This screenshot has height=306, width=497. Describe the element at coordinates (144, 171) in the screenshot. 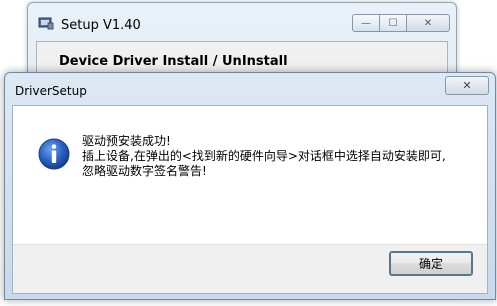

I see `message-line: 忽略驱动数字签名警告!` at that location.